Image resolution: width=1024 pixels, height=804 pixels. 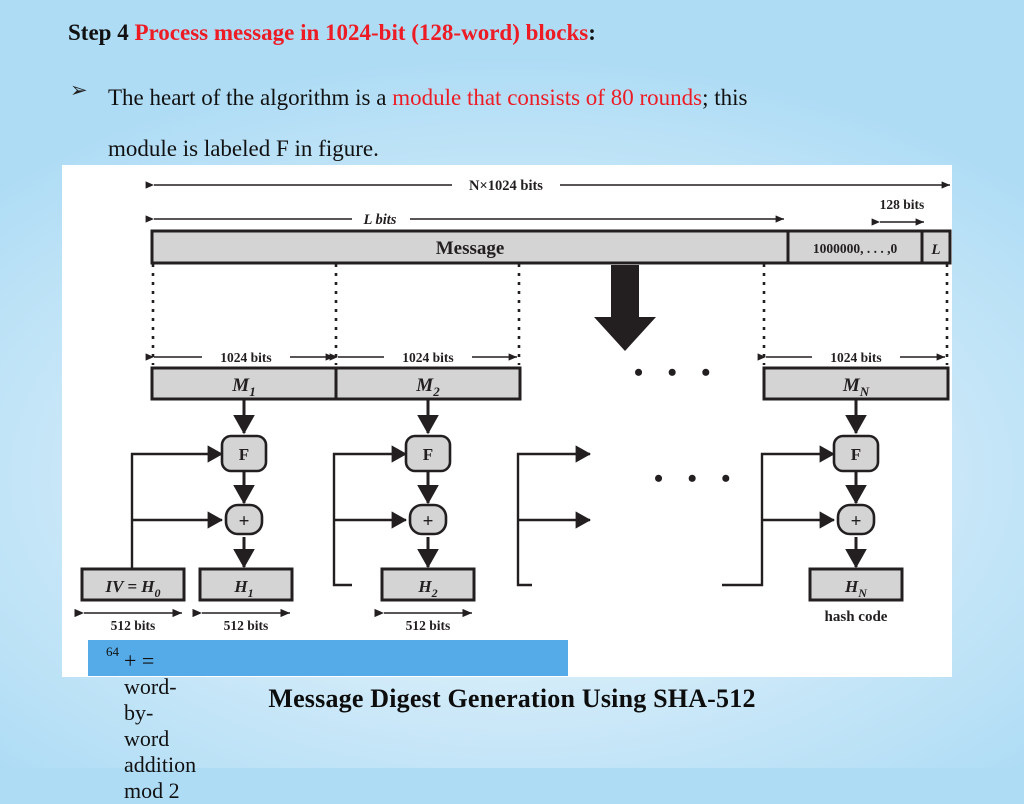 What do you see at coordinates (245, 357) in the screenshot?
I see `dim-block-1-label: 1024 bits` at bounding box center [245, 357].